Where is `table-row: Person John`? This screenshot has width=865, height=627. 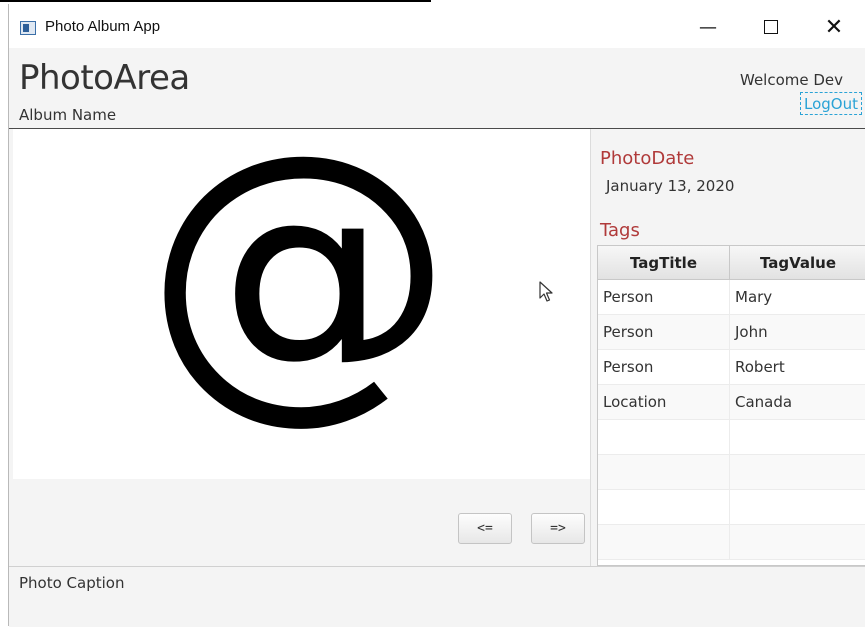 table-row: Person John is located at coordinates (731, 332).